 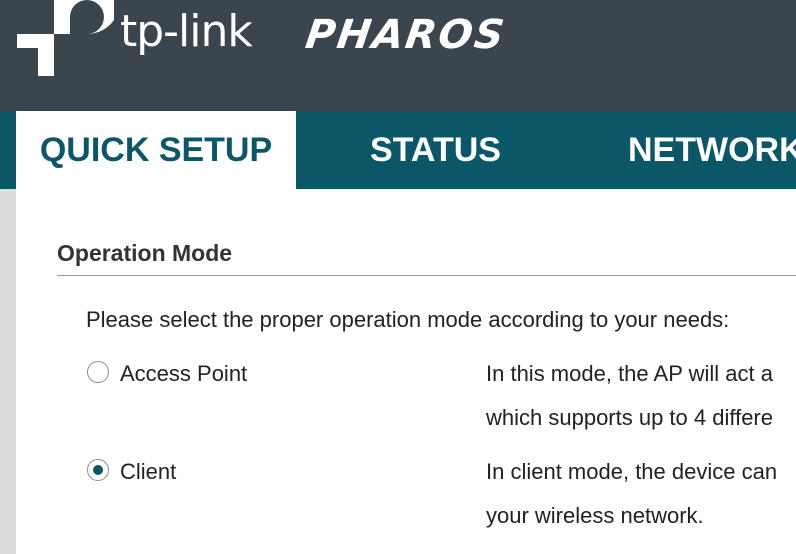 What do you see at coordinates (8, 371) in the screenshot?
I see `left-sidebar-strip` at bounding box center [8, 371].